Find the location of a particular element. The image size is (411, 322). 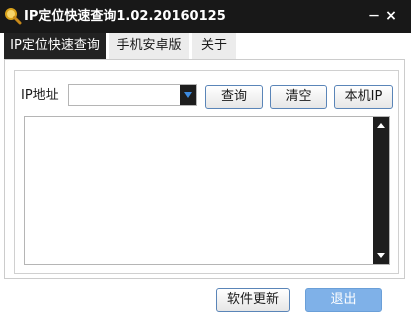

combo-dropdown-button is located at coordinates (188, 95).